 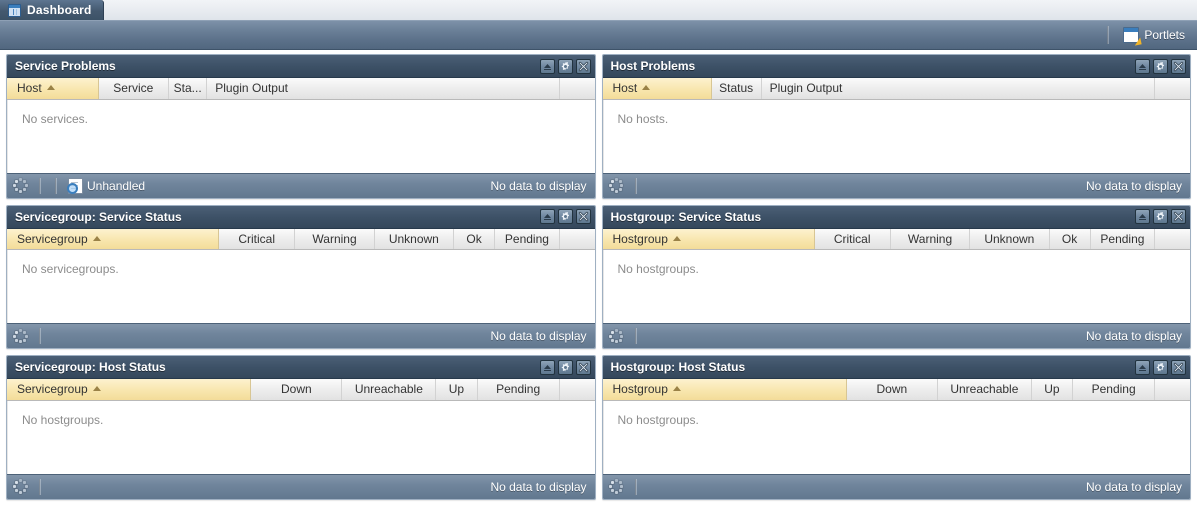 I want to click on unhandled-filter-button: Unhandled, so click(x=106, y=185).